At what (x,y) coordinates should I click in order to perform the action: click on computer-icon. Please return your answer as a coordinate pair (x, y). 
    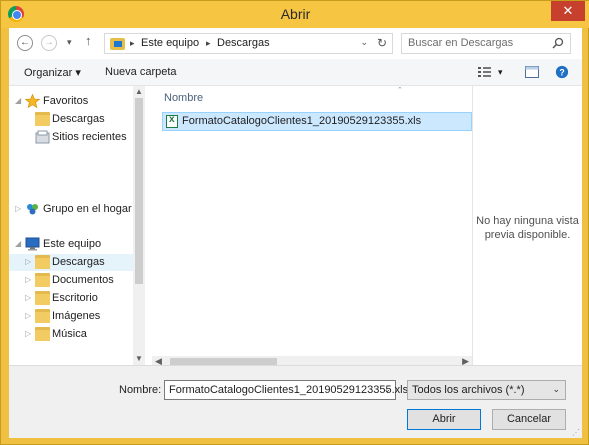
    Looking at the image, I should click on (32, 244).